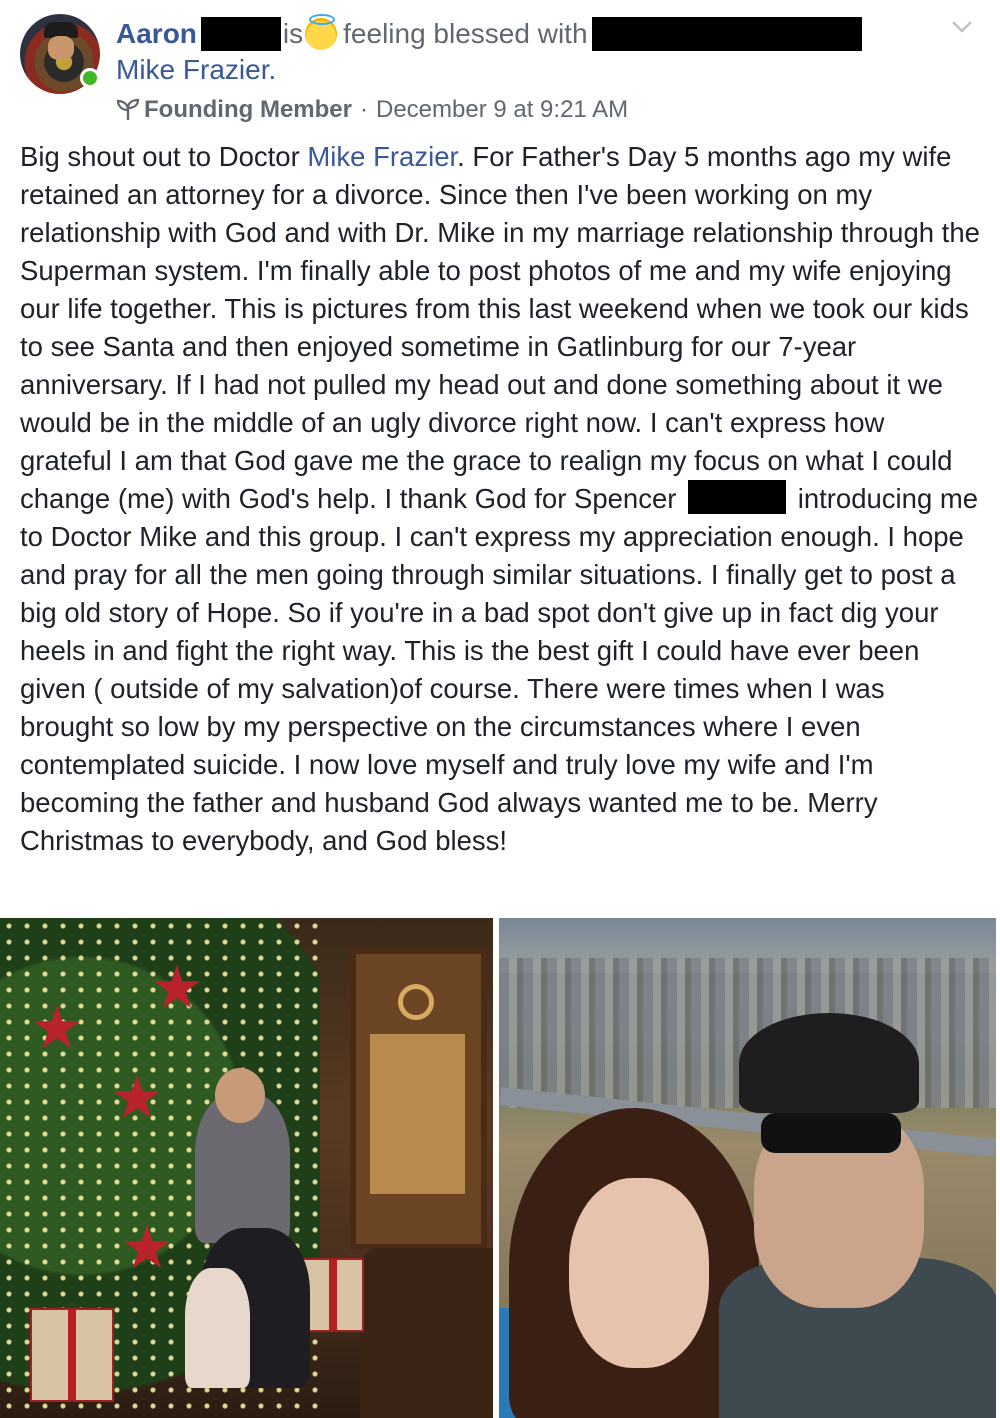  What do you see at coordinates (726, 34) in the screenshot?
I see `redacted-tagged-name` at bounding box center [726, 34].